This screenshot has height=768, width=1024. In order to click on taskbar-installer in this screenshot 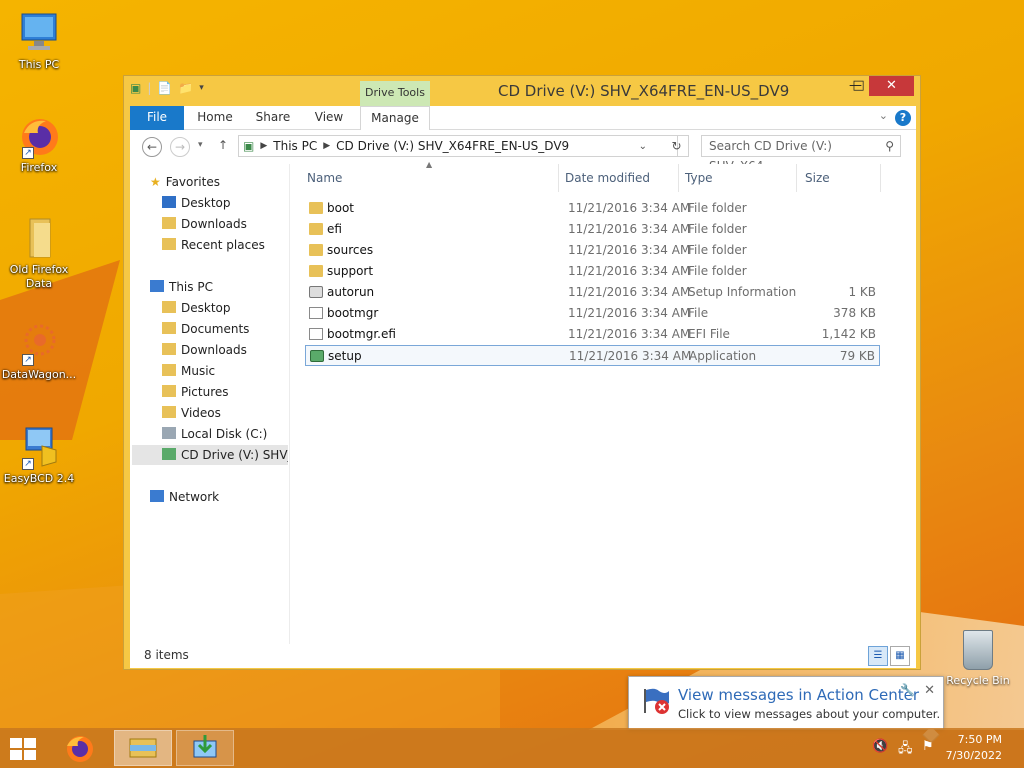, I will do `click(205, 748)`.